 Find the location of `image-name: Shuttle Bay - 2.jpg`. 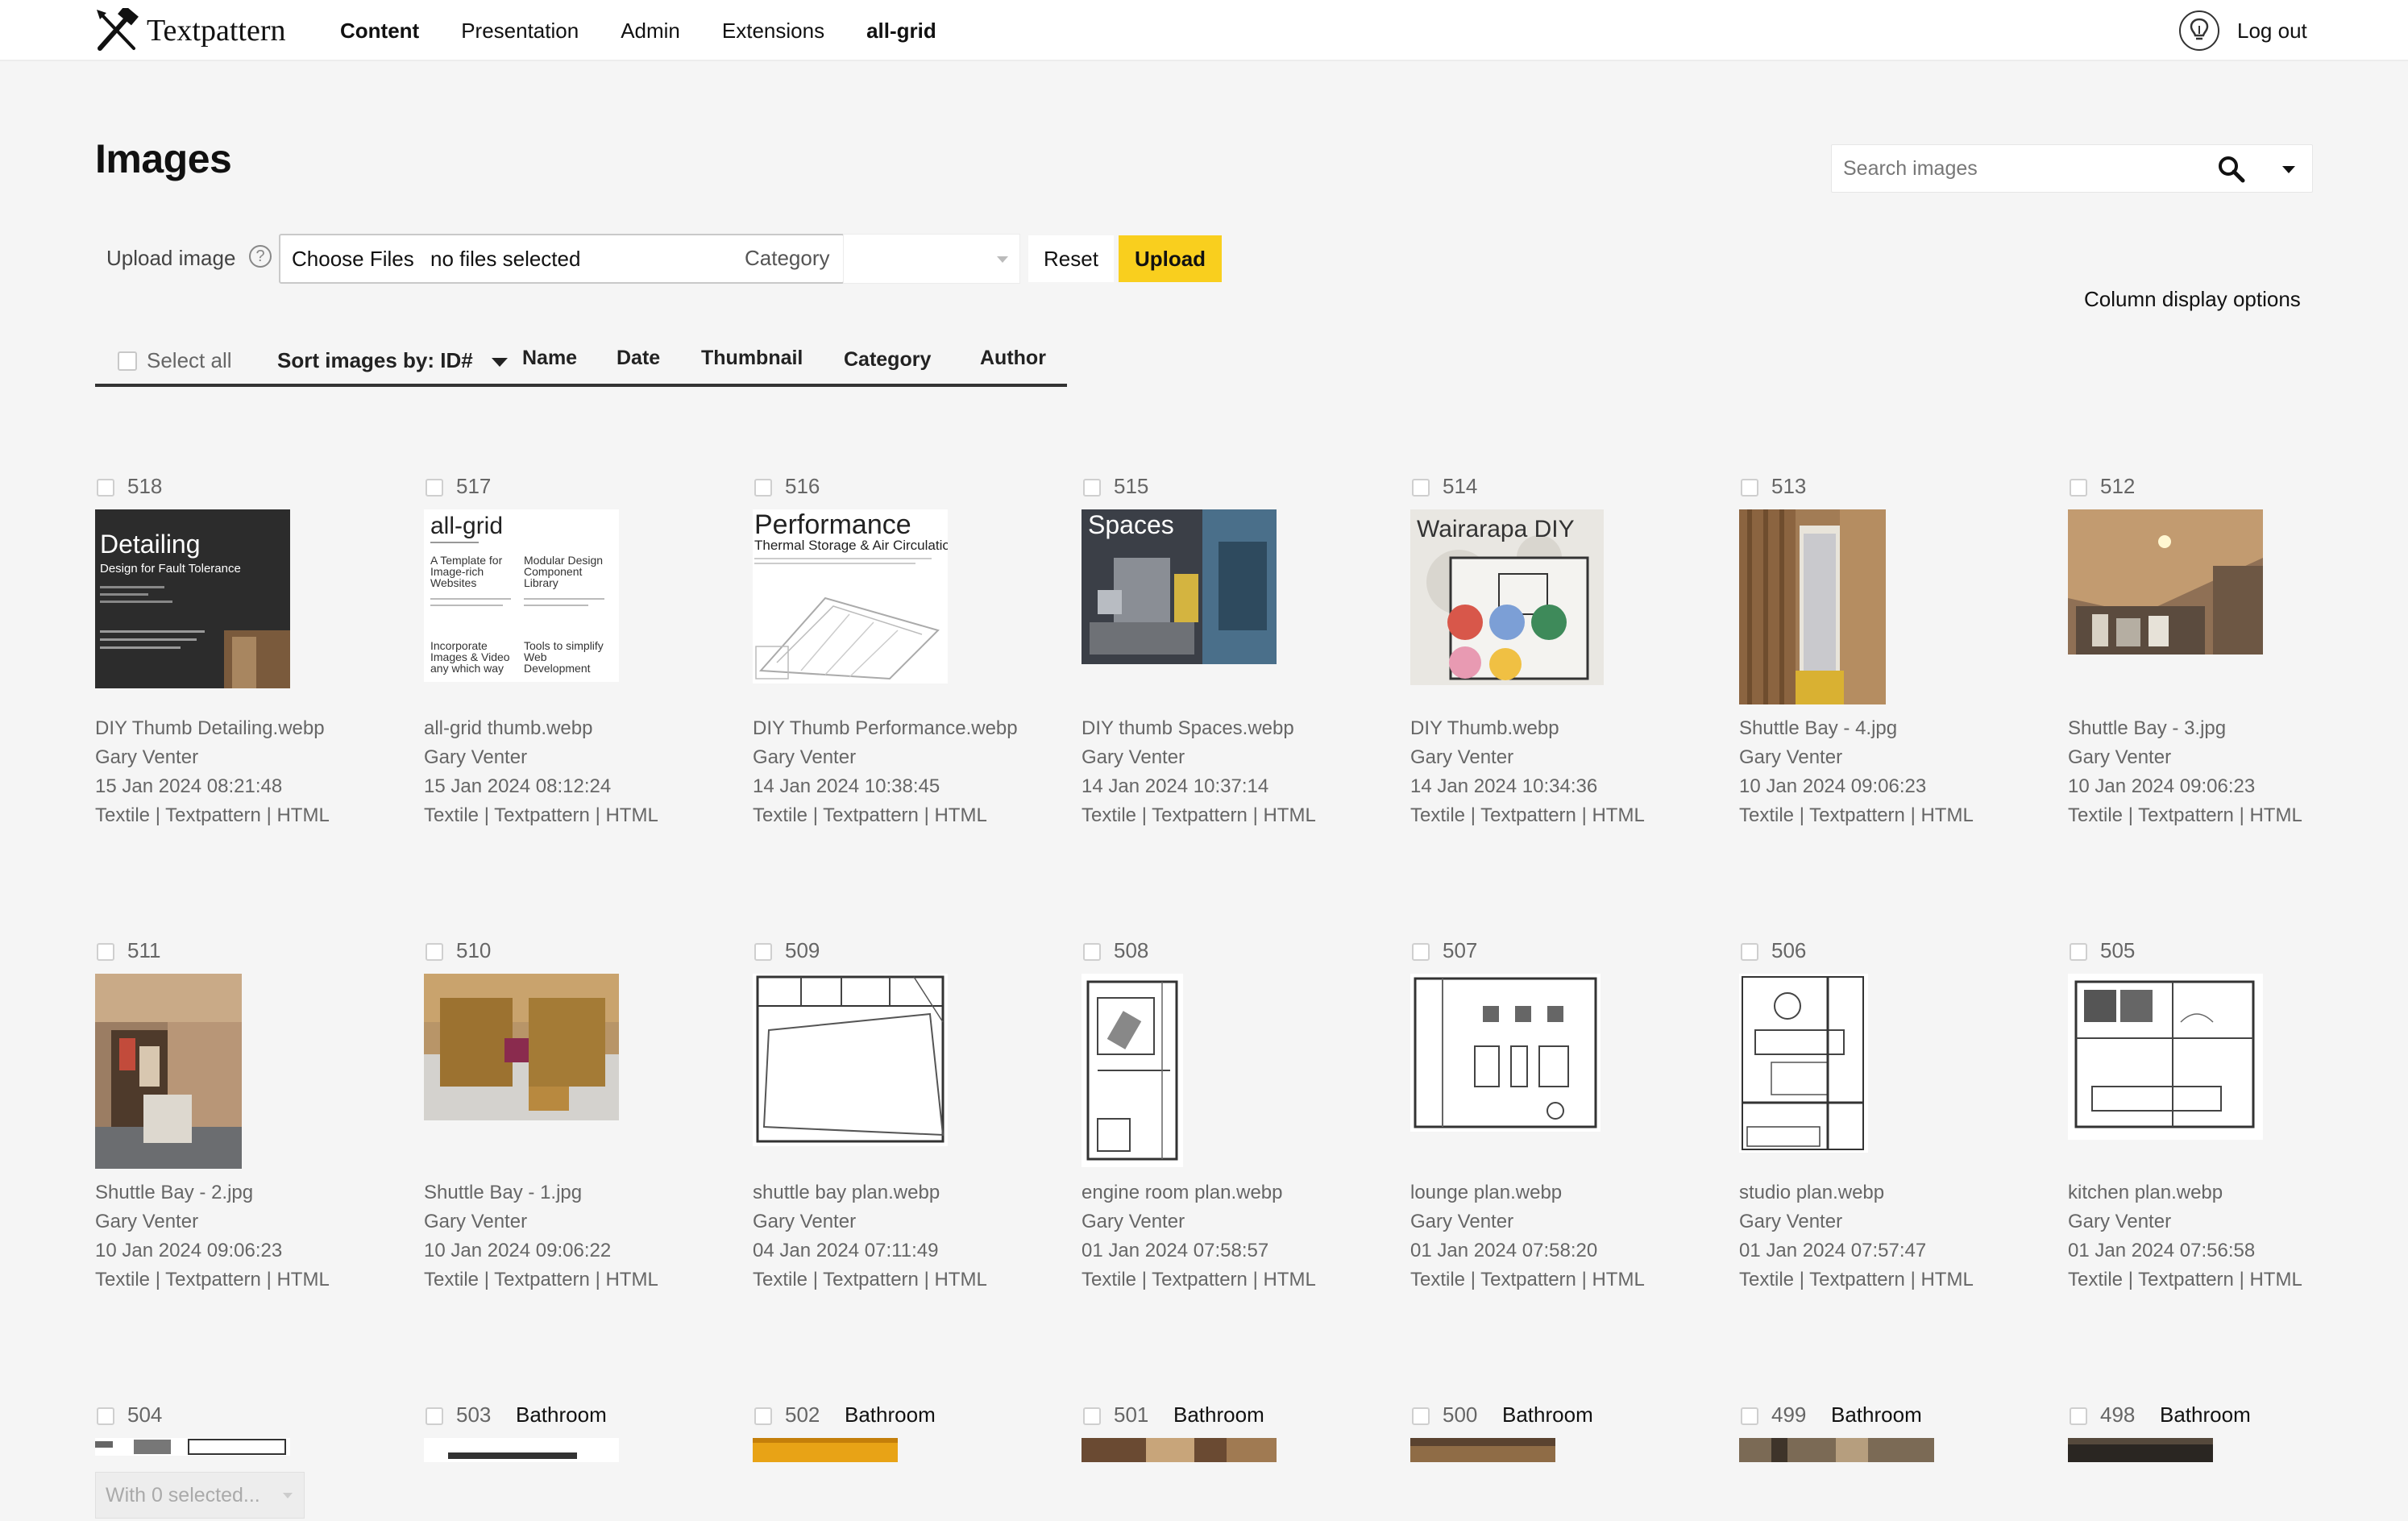

image-name: Shuttle Bay - 2.jpg is located at coordinates (255, 1192).